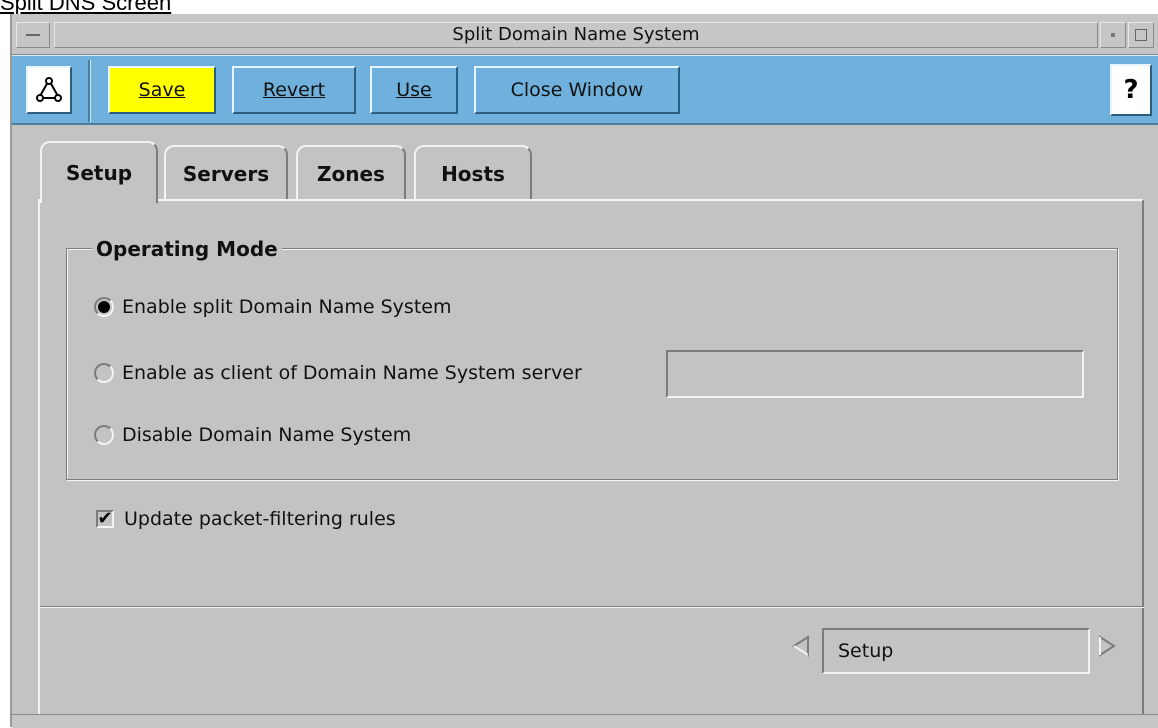  What do you see at coordinates (576, 35) in the screenshot?
I see `window-title: Split Domain Name System` at bounding box center [576, 35].